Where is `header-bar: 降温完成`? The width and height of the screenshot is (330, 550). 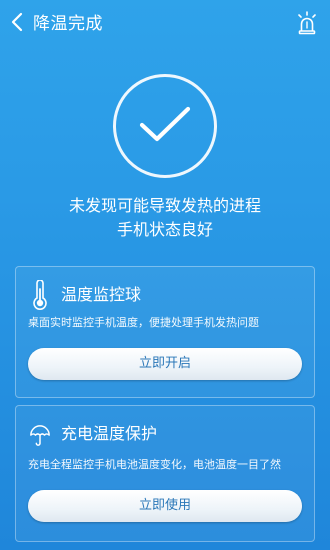 header-bar: 降温完成 is located at coordinates (165, 24).